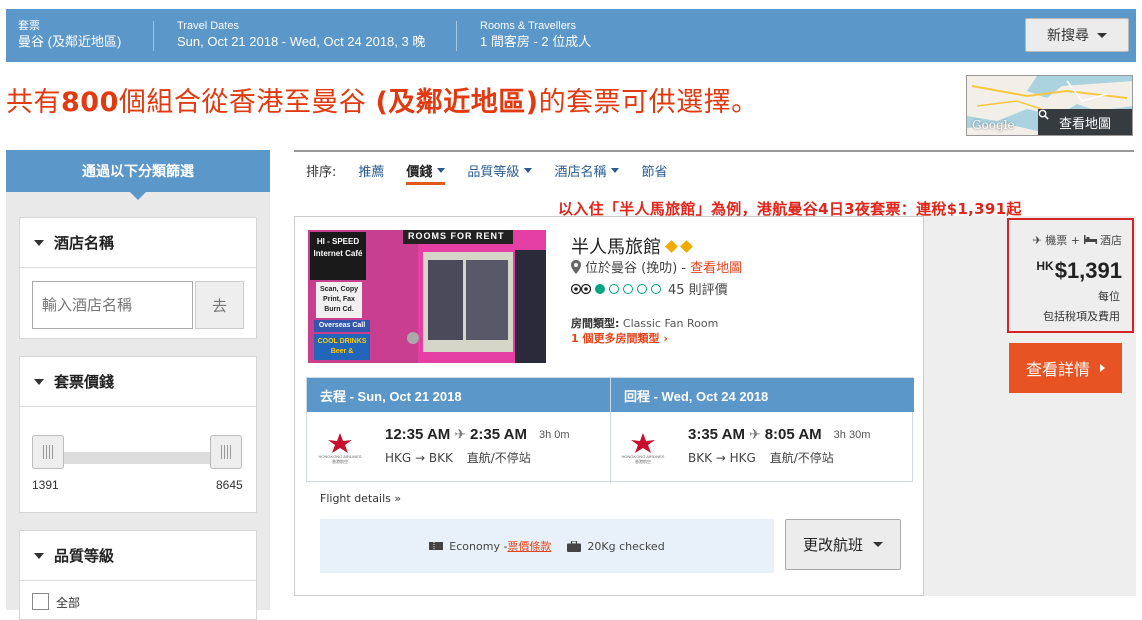  What do you see at coordinates (342, 346) in the screenshot?
I see `photo-sign-drinks: COOL DRINKS Beer &` at bounding box center [342, 346].